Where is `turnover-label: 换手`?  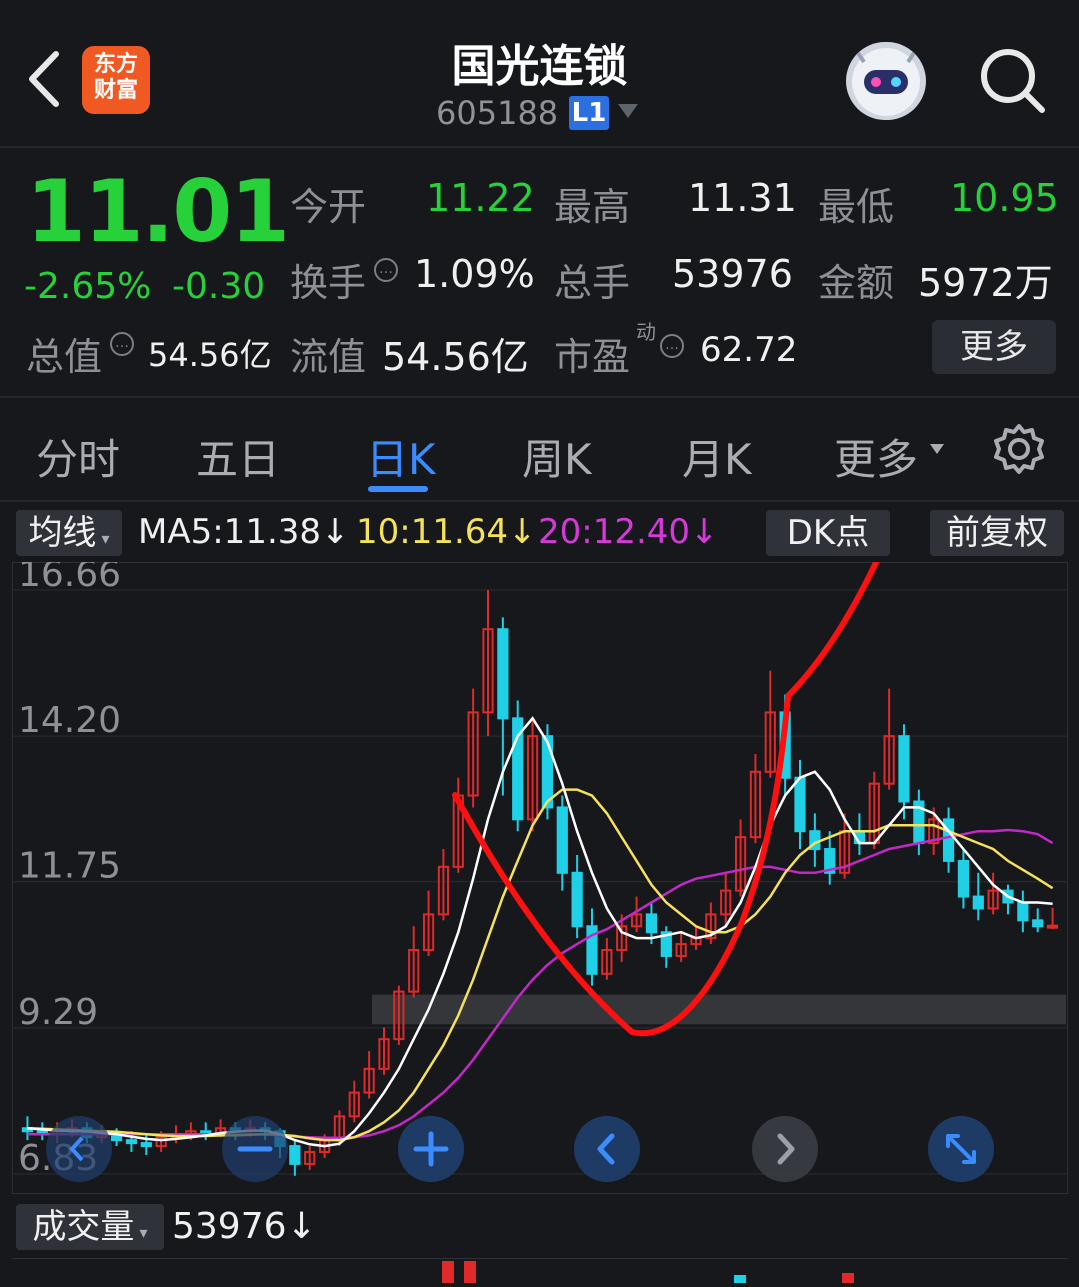
turnover-label: 换手 is located at coordinates (328, 283).